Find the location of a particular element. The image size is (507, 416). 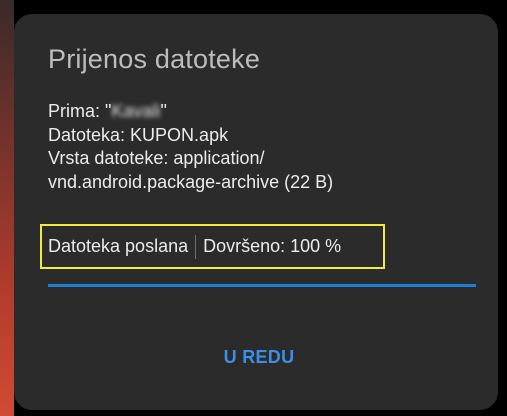

file-type-line-1: Vrsta datoteke: application/ is located at coordinates (156, 158).